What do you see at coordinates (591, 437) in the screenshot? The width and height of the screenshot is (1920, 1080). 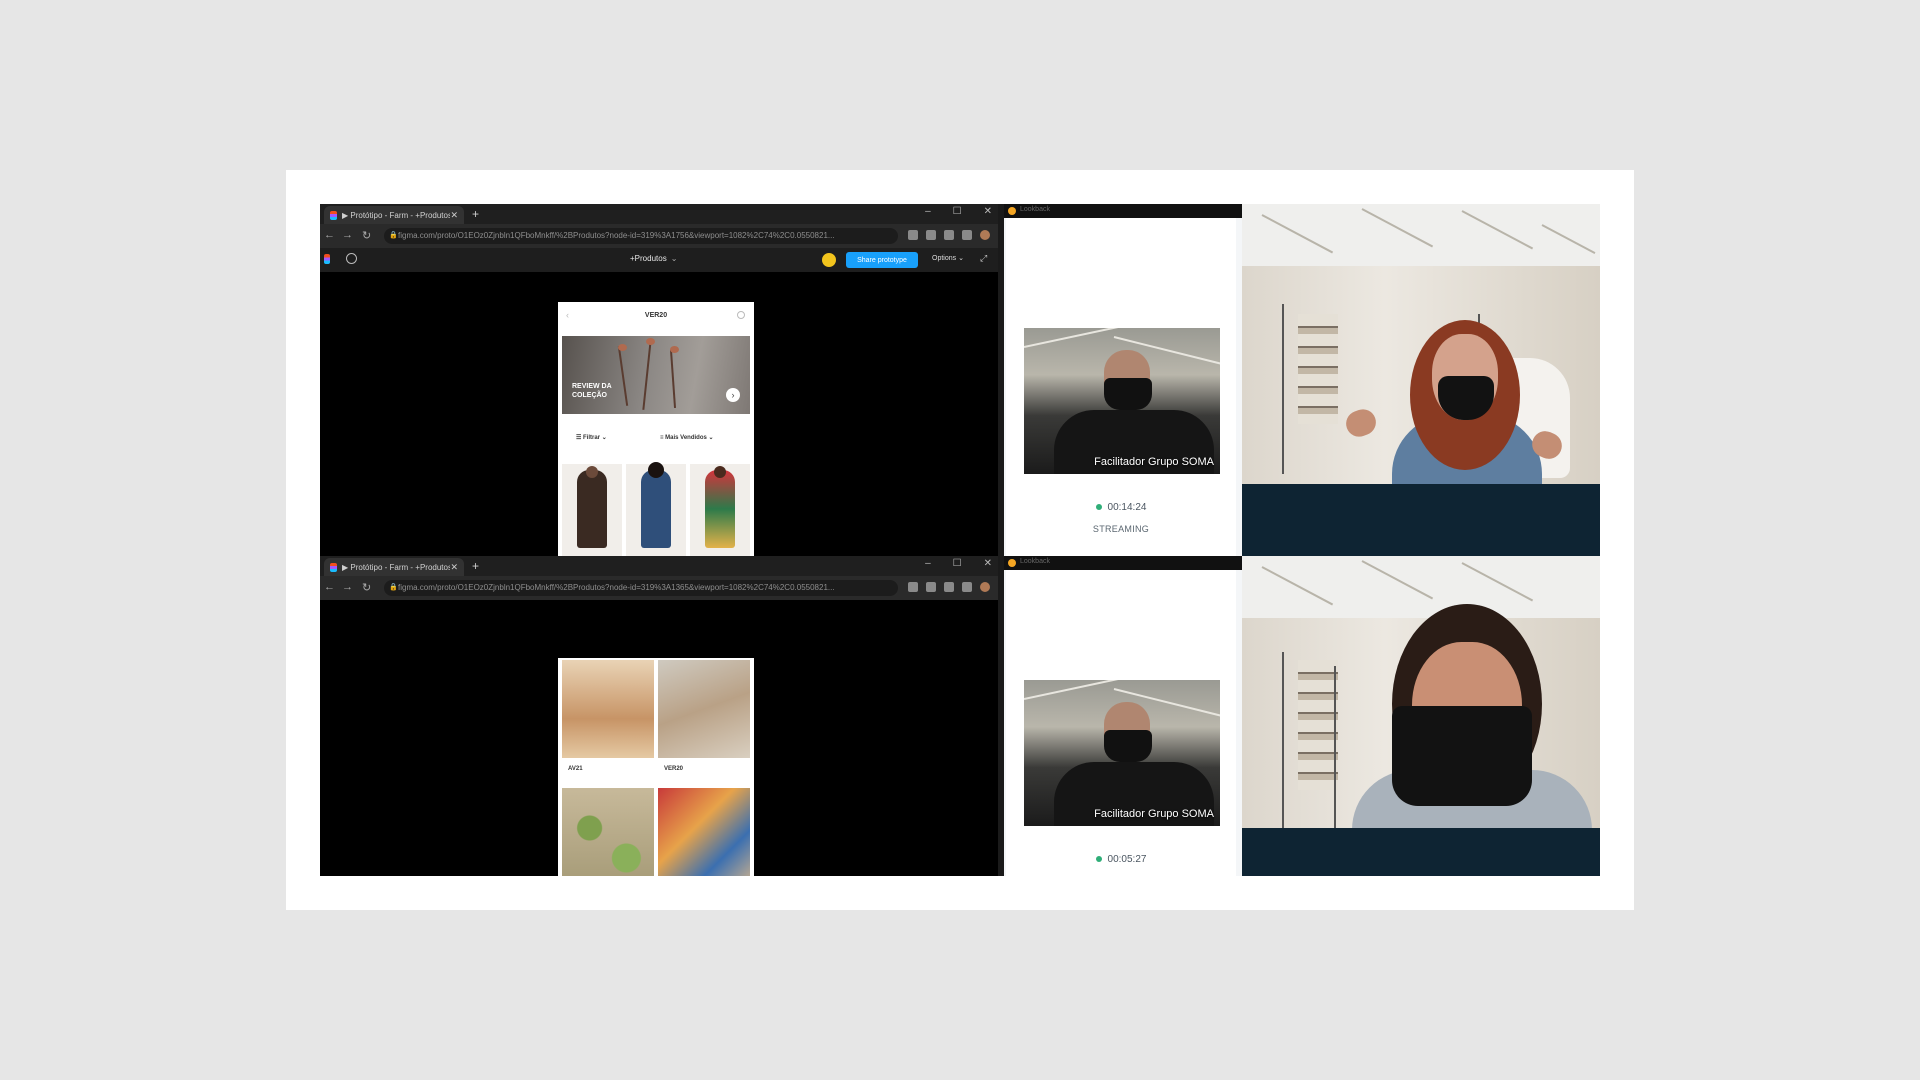 I see `filter-button: ☰ Filtrar ⌄` at bounding box center [591, 437].